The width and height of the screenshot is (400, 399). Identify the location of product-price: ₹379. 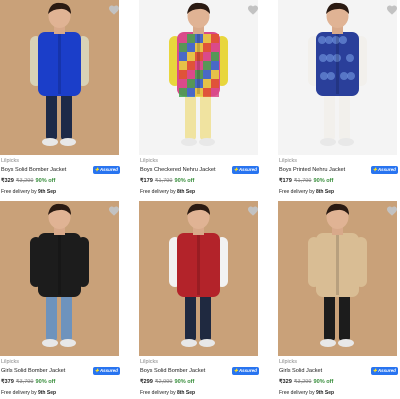
(7, 382).